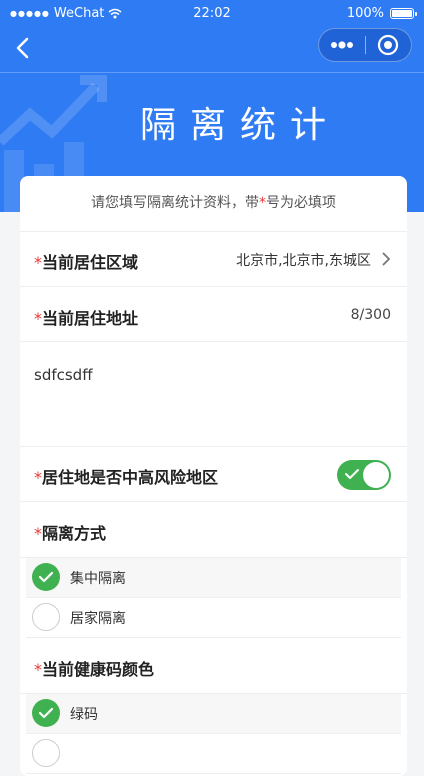 This screenshot has width=424, height=776. I want to click on risk-area-row: *居住地是否中高风险地区, so click(213, 474).